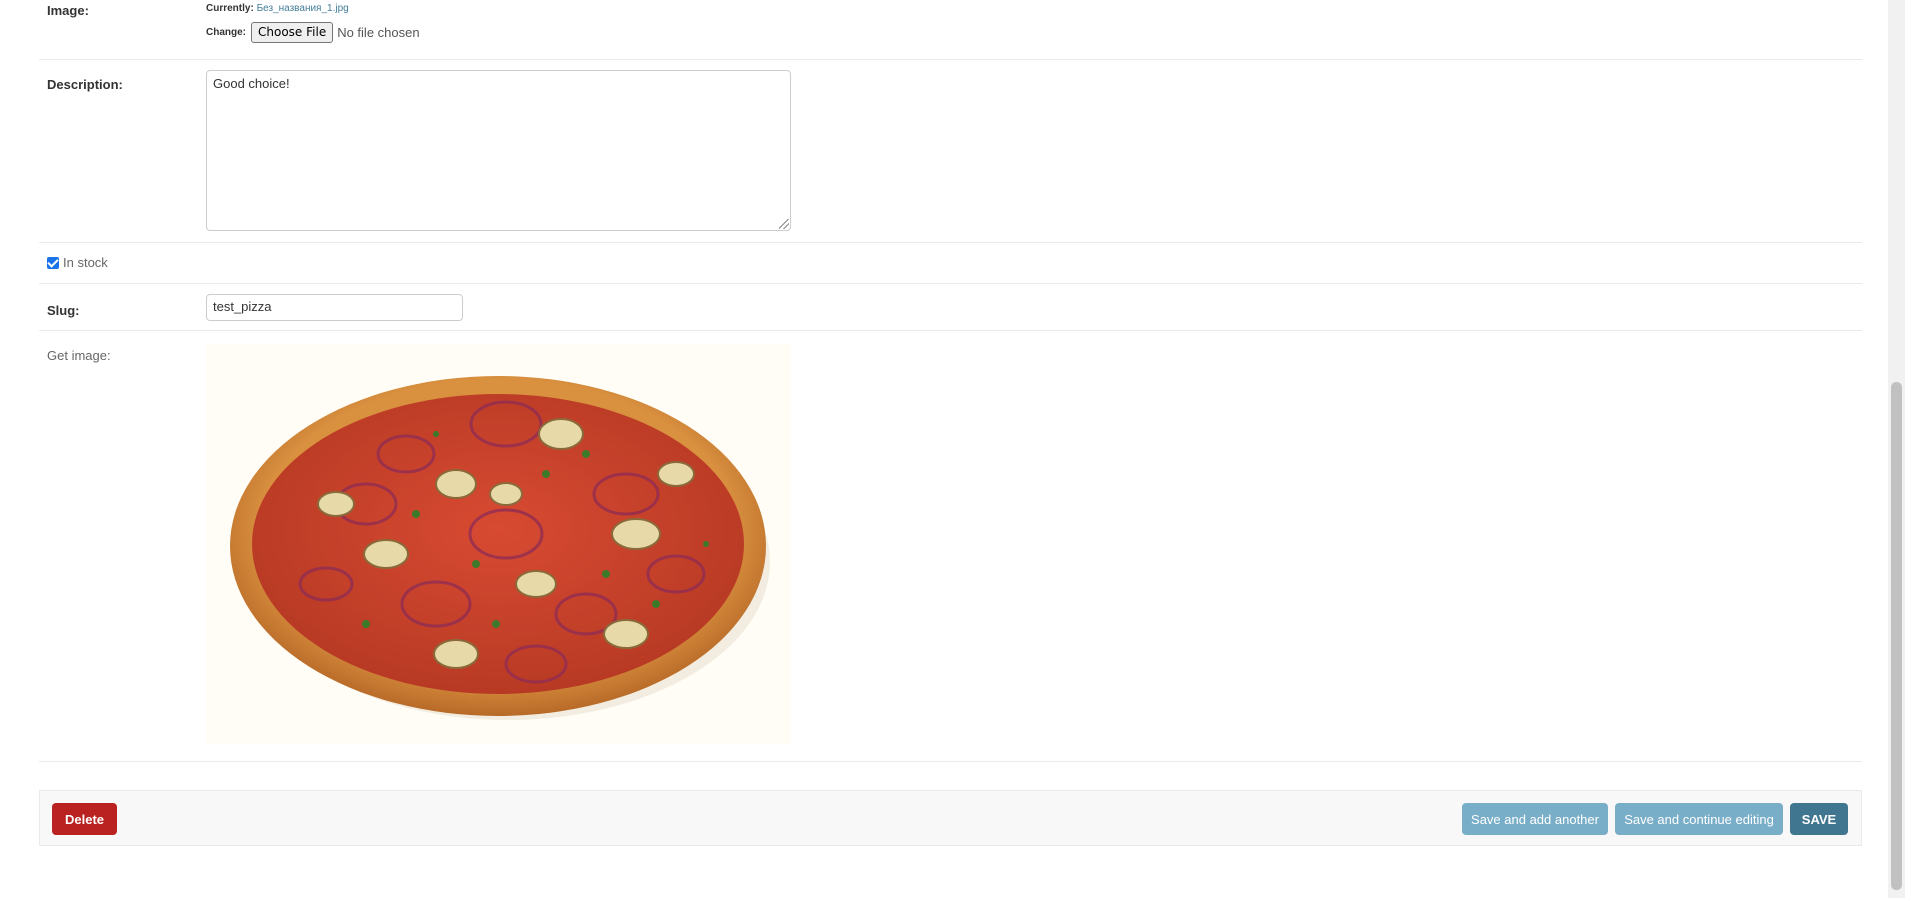  Describe the element at coordinates (85, 262) in the screenshot. I see `in-stock-label: In stock` at that location.